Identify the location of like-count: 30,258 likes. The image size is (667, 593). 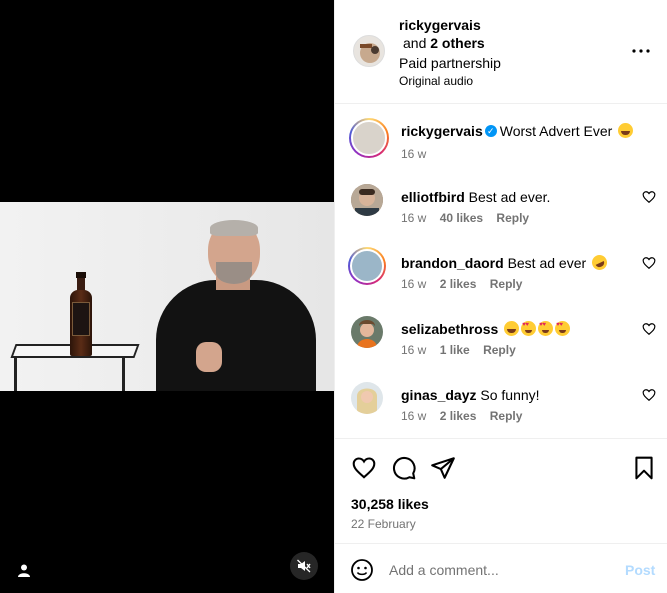
(390, 504).